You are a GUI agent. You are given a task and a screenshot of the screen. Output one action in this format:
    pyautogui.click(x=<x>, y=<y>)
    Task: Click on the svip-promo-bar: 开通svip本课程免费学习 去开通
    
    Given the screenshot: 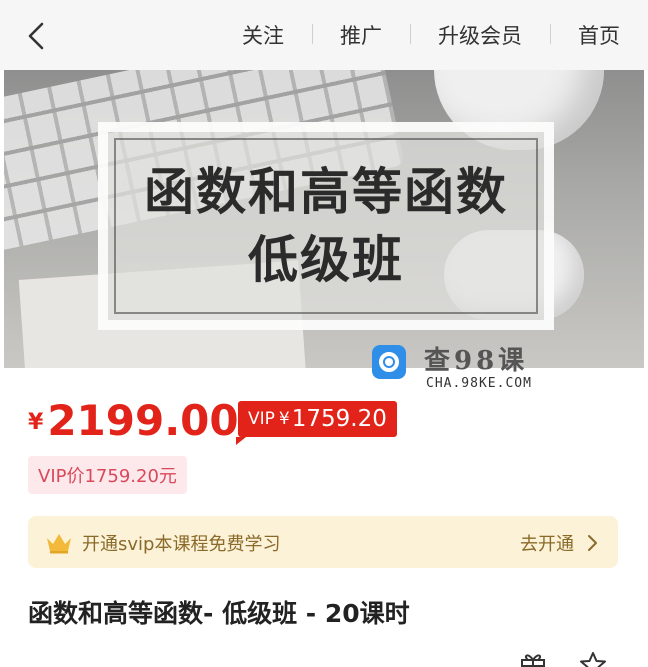 What is the action you would take?
    pyautogui.click(x=323, y=542)
    